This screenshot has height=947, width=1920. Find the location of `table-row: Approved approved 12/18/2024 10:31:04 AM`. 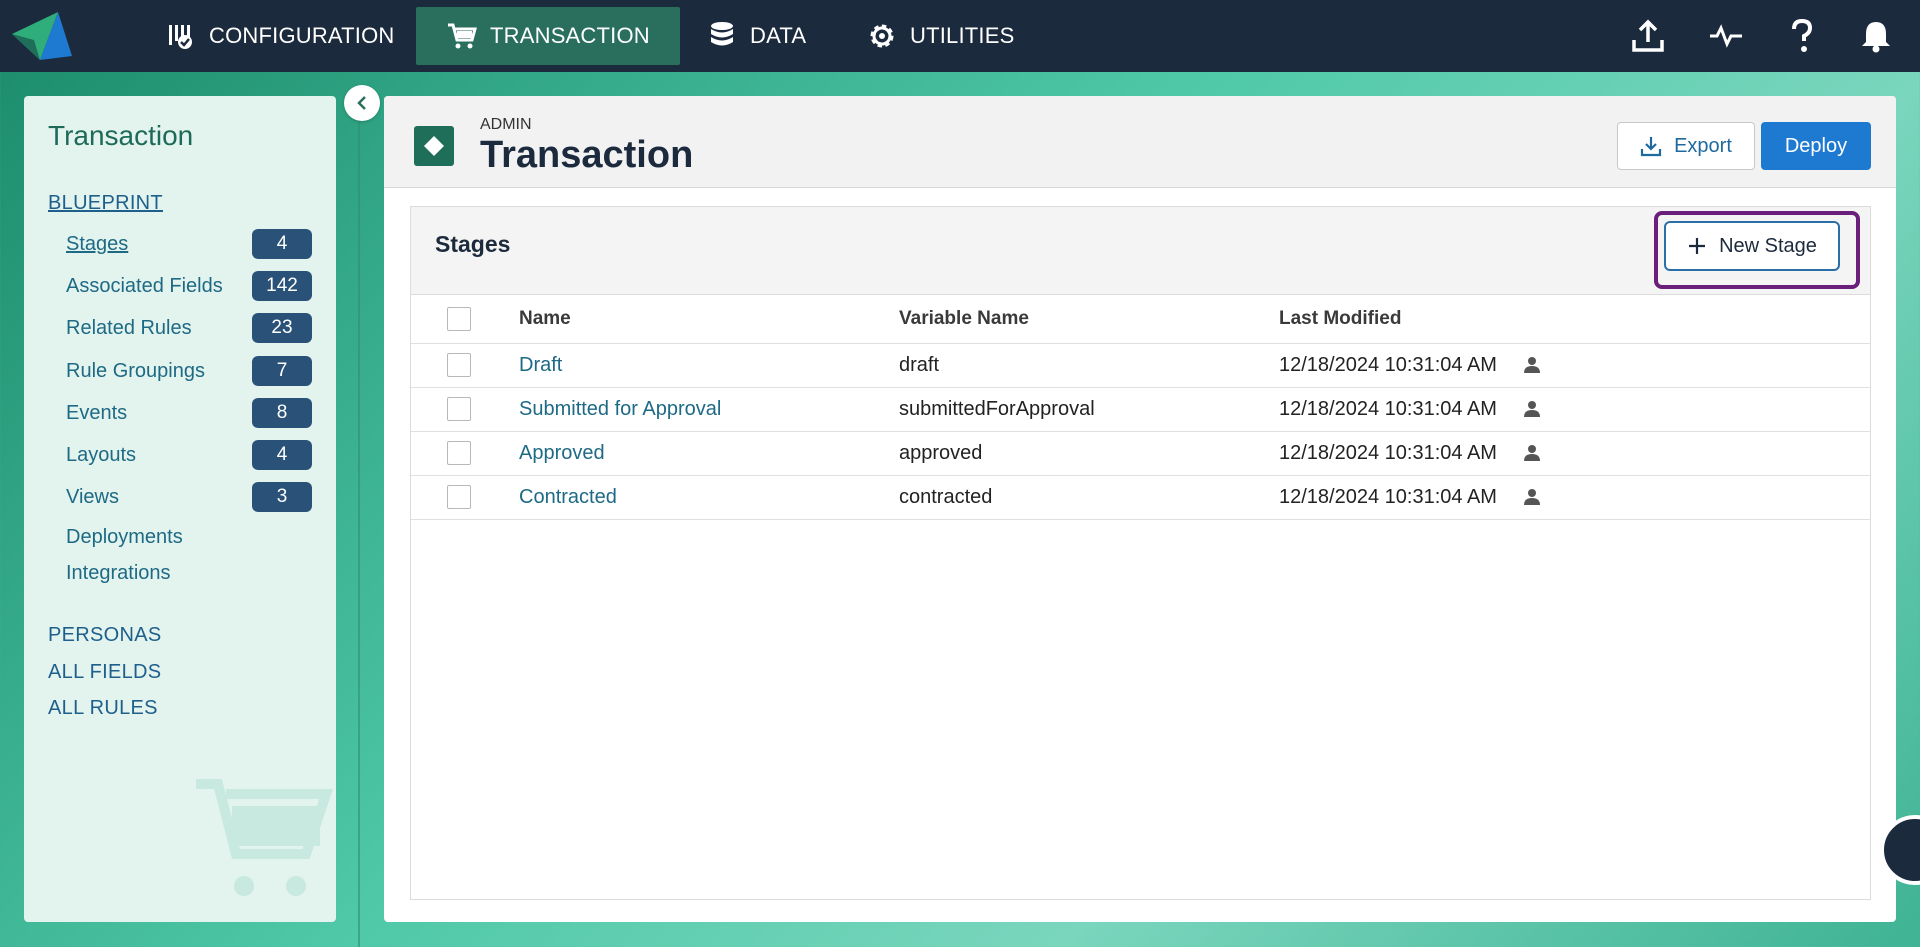

table-row: Approved approved 12/18/2024 10:31:04 AM is located at coordinates (1140, 453).